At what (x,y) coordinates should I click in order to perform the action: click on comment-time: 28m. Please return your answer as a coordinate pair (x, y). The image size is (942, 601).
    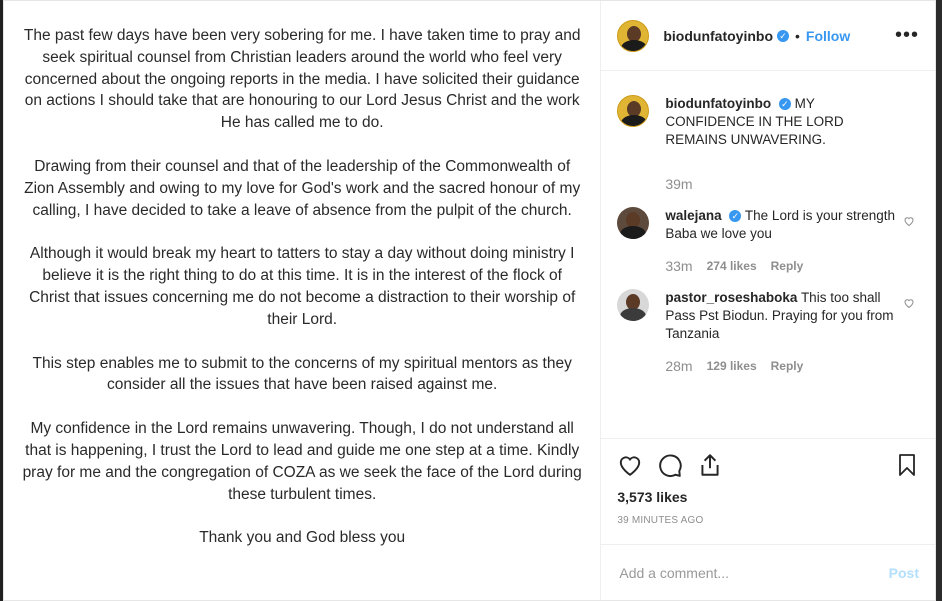
    Looking at the image, I should click on (678, 366).